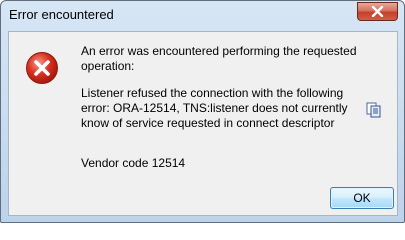 The width and height of the screenshot is (405, 240). Describe the element at coordinates (374, 110) in the screenshot. I see `copy-icon` at that location.